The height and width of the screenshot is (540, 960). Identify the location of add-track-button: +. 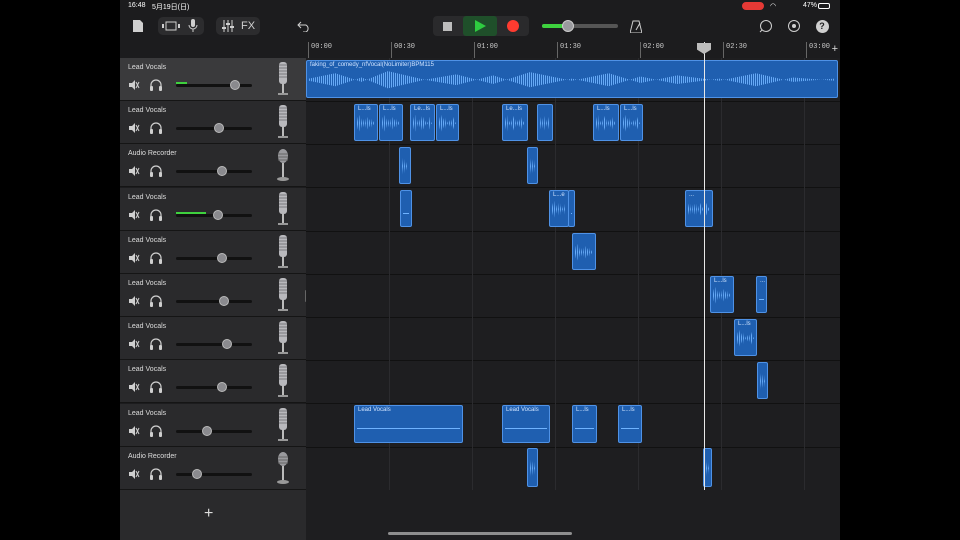
(208, 514).